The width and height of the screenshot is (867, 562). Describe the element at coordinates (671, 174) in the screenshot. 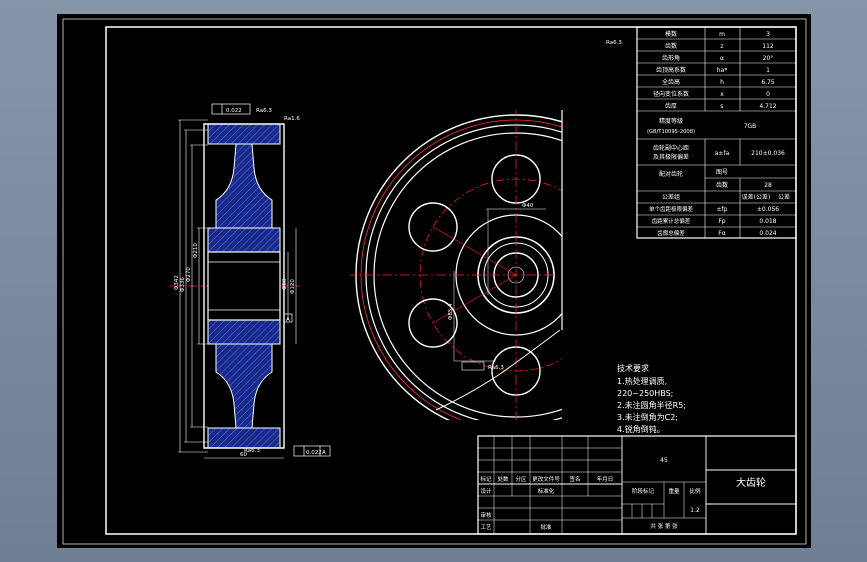

I see `pair-gear-label: 配对齿轮` at that location.